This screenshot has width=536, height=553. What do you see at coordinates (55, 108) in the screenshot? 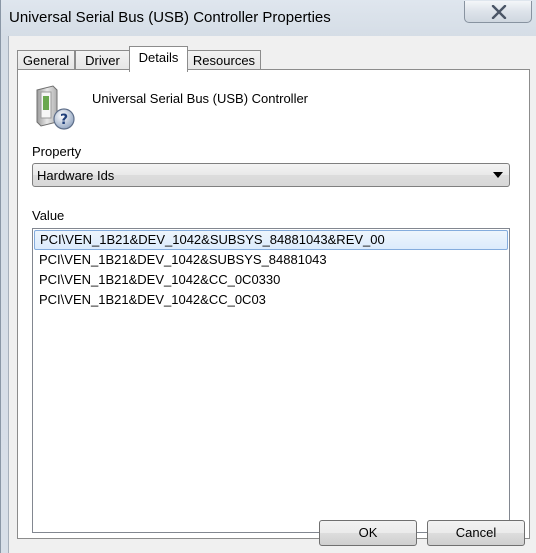
I see `usb-controller-unknown-icon: ?` at bounding box center [55, 108].